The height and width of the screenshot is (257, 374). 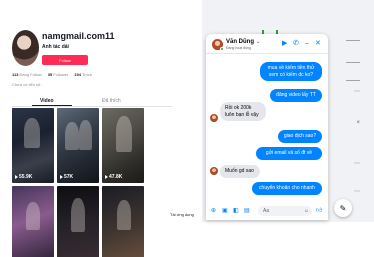 I want to click on view-count: 57K, so click(x=66, y=177).